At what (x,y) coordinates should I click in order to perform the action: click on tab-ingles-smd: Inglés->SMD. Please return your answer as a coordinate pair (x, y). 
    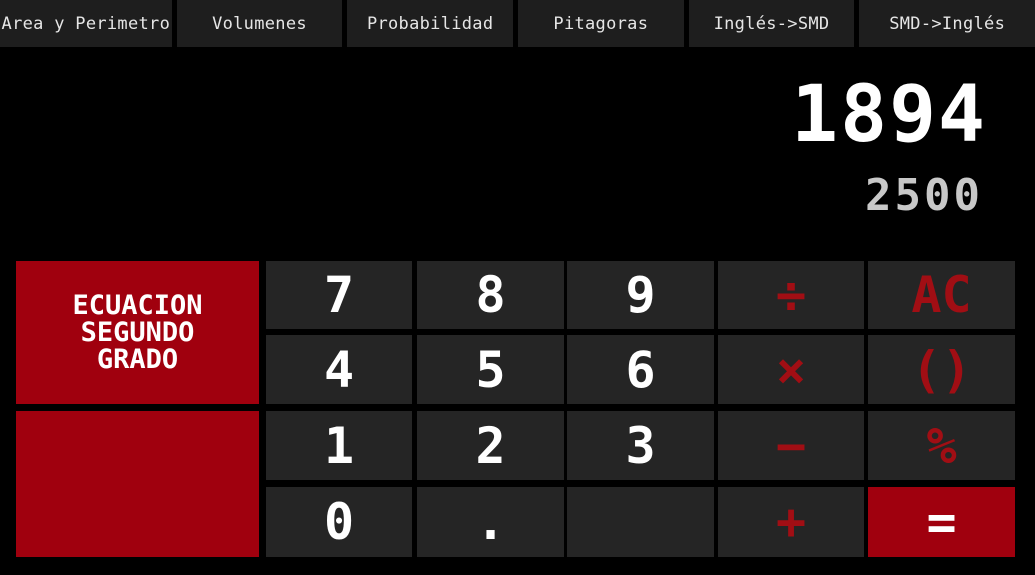
    Looking at the image, I should click on (771, 23).